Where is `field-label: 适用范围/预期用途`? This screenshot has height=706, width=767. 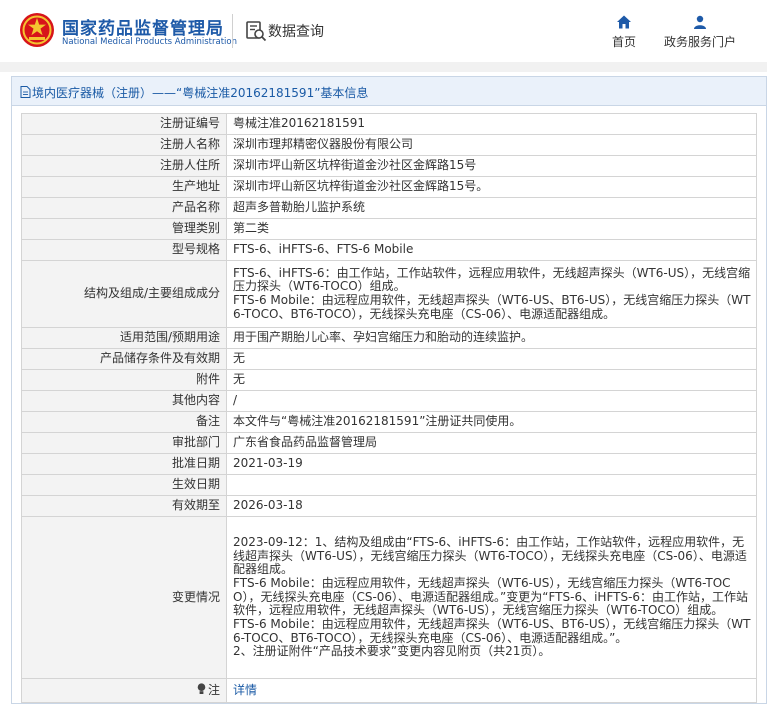 field-label: 适用范围/预期用途 is located at coordinates (124, 338).